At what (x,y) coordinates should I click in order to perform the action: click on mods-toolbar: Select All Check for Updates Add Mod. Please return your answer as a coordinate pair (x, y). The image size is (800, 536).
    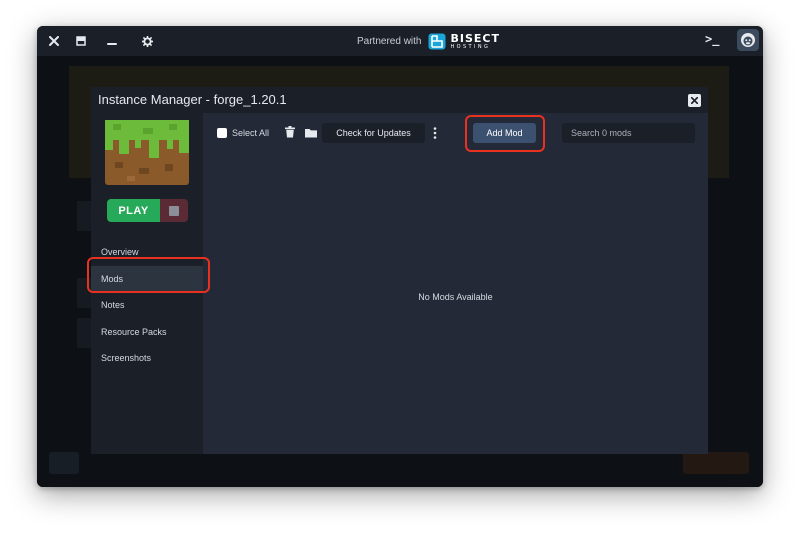
    Looking at the image, I should click on (455, 133).